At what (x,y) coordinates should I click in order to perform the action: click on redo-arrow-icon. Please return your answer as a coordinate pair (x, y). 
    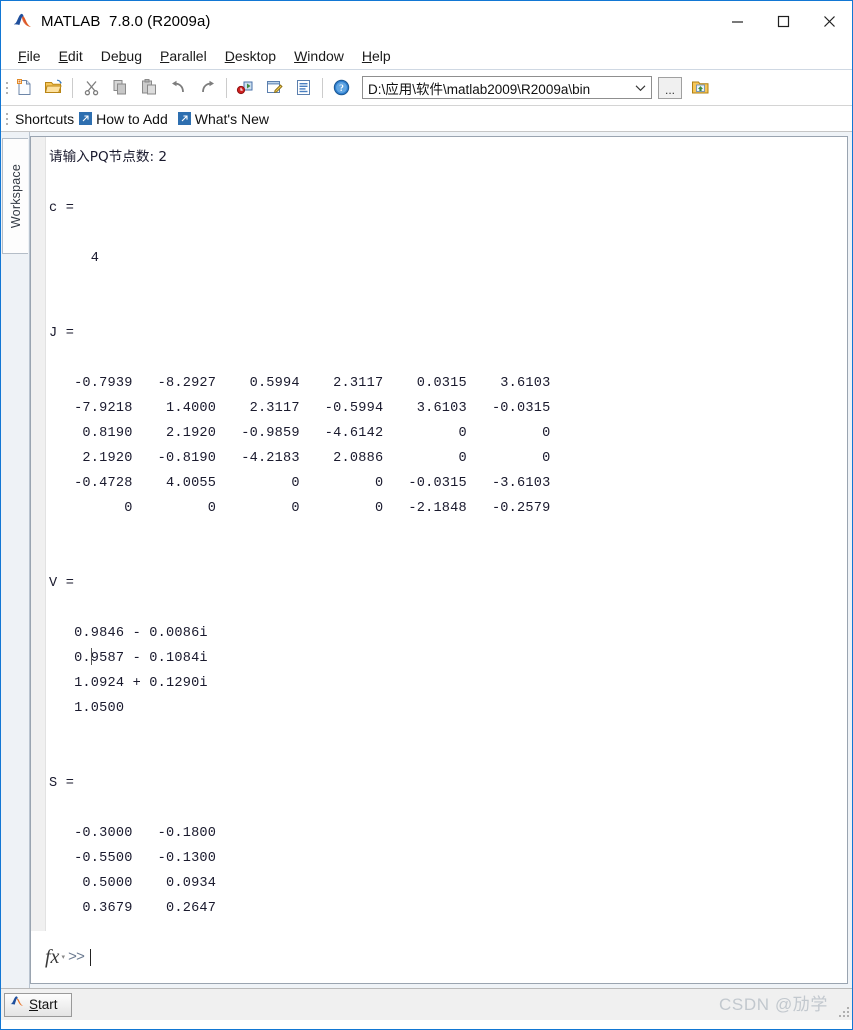
    Looking at the image, I should click on (207, 87).